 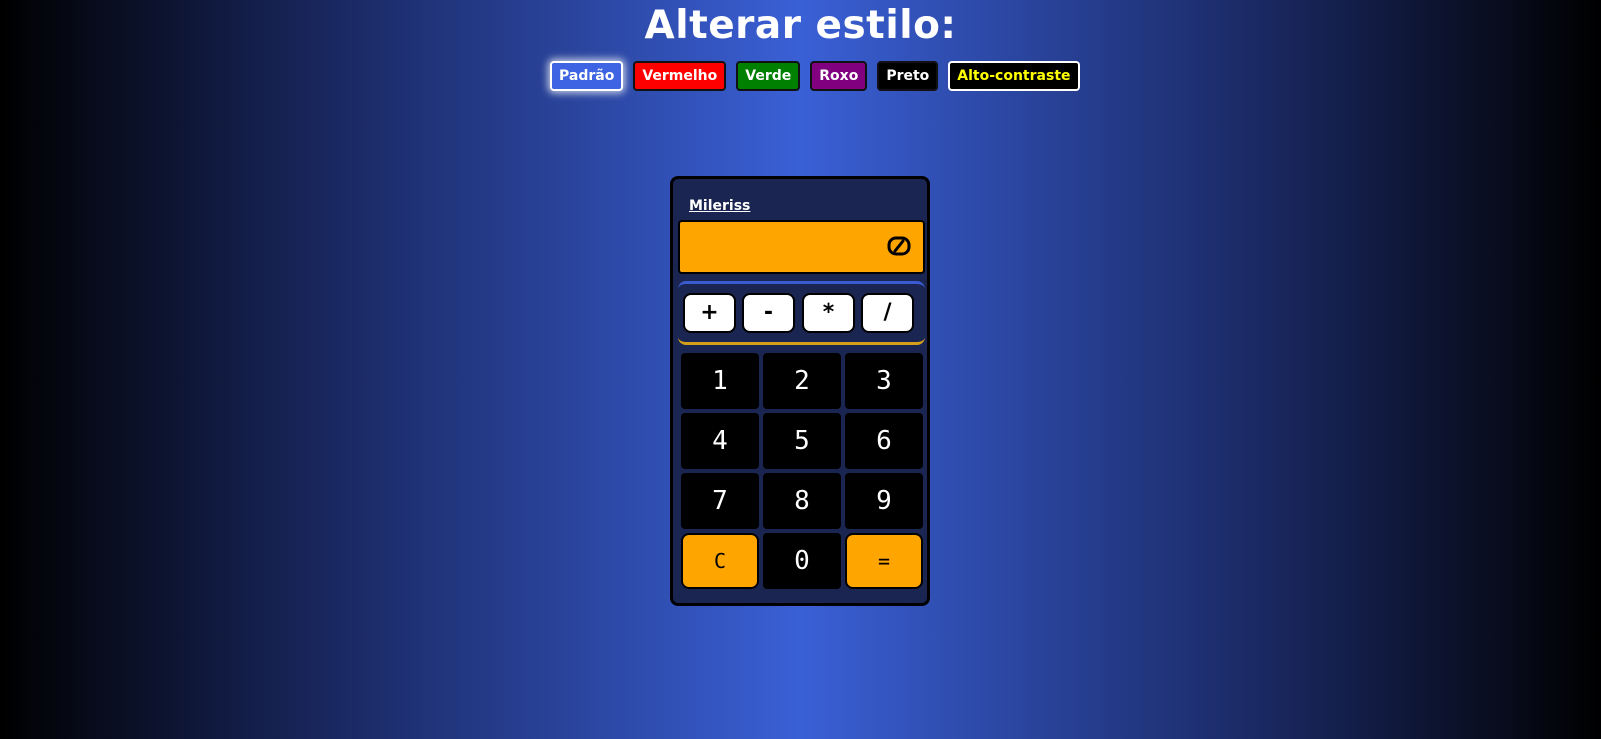 I want to click on clear-button: C, so click(x=720, y=561).